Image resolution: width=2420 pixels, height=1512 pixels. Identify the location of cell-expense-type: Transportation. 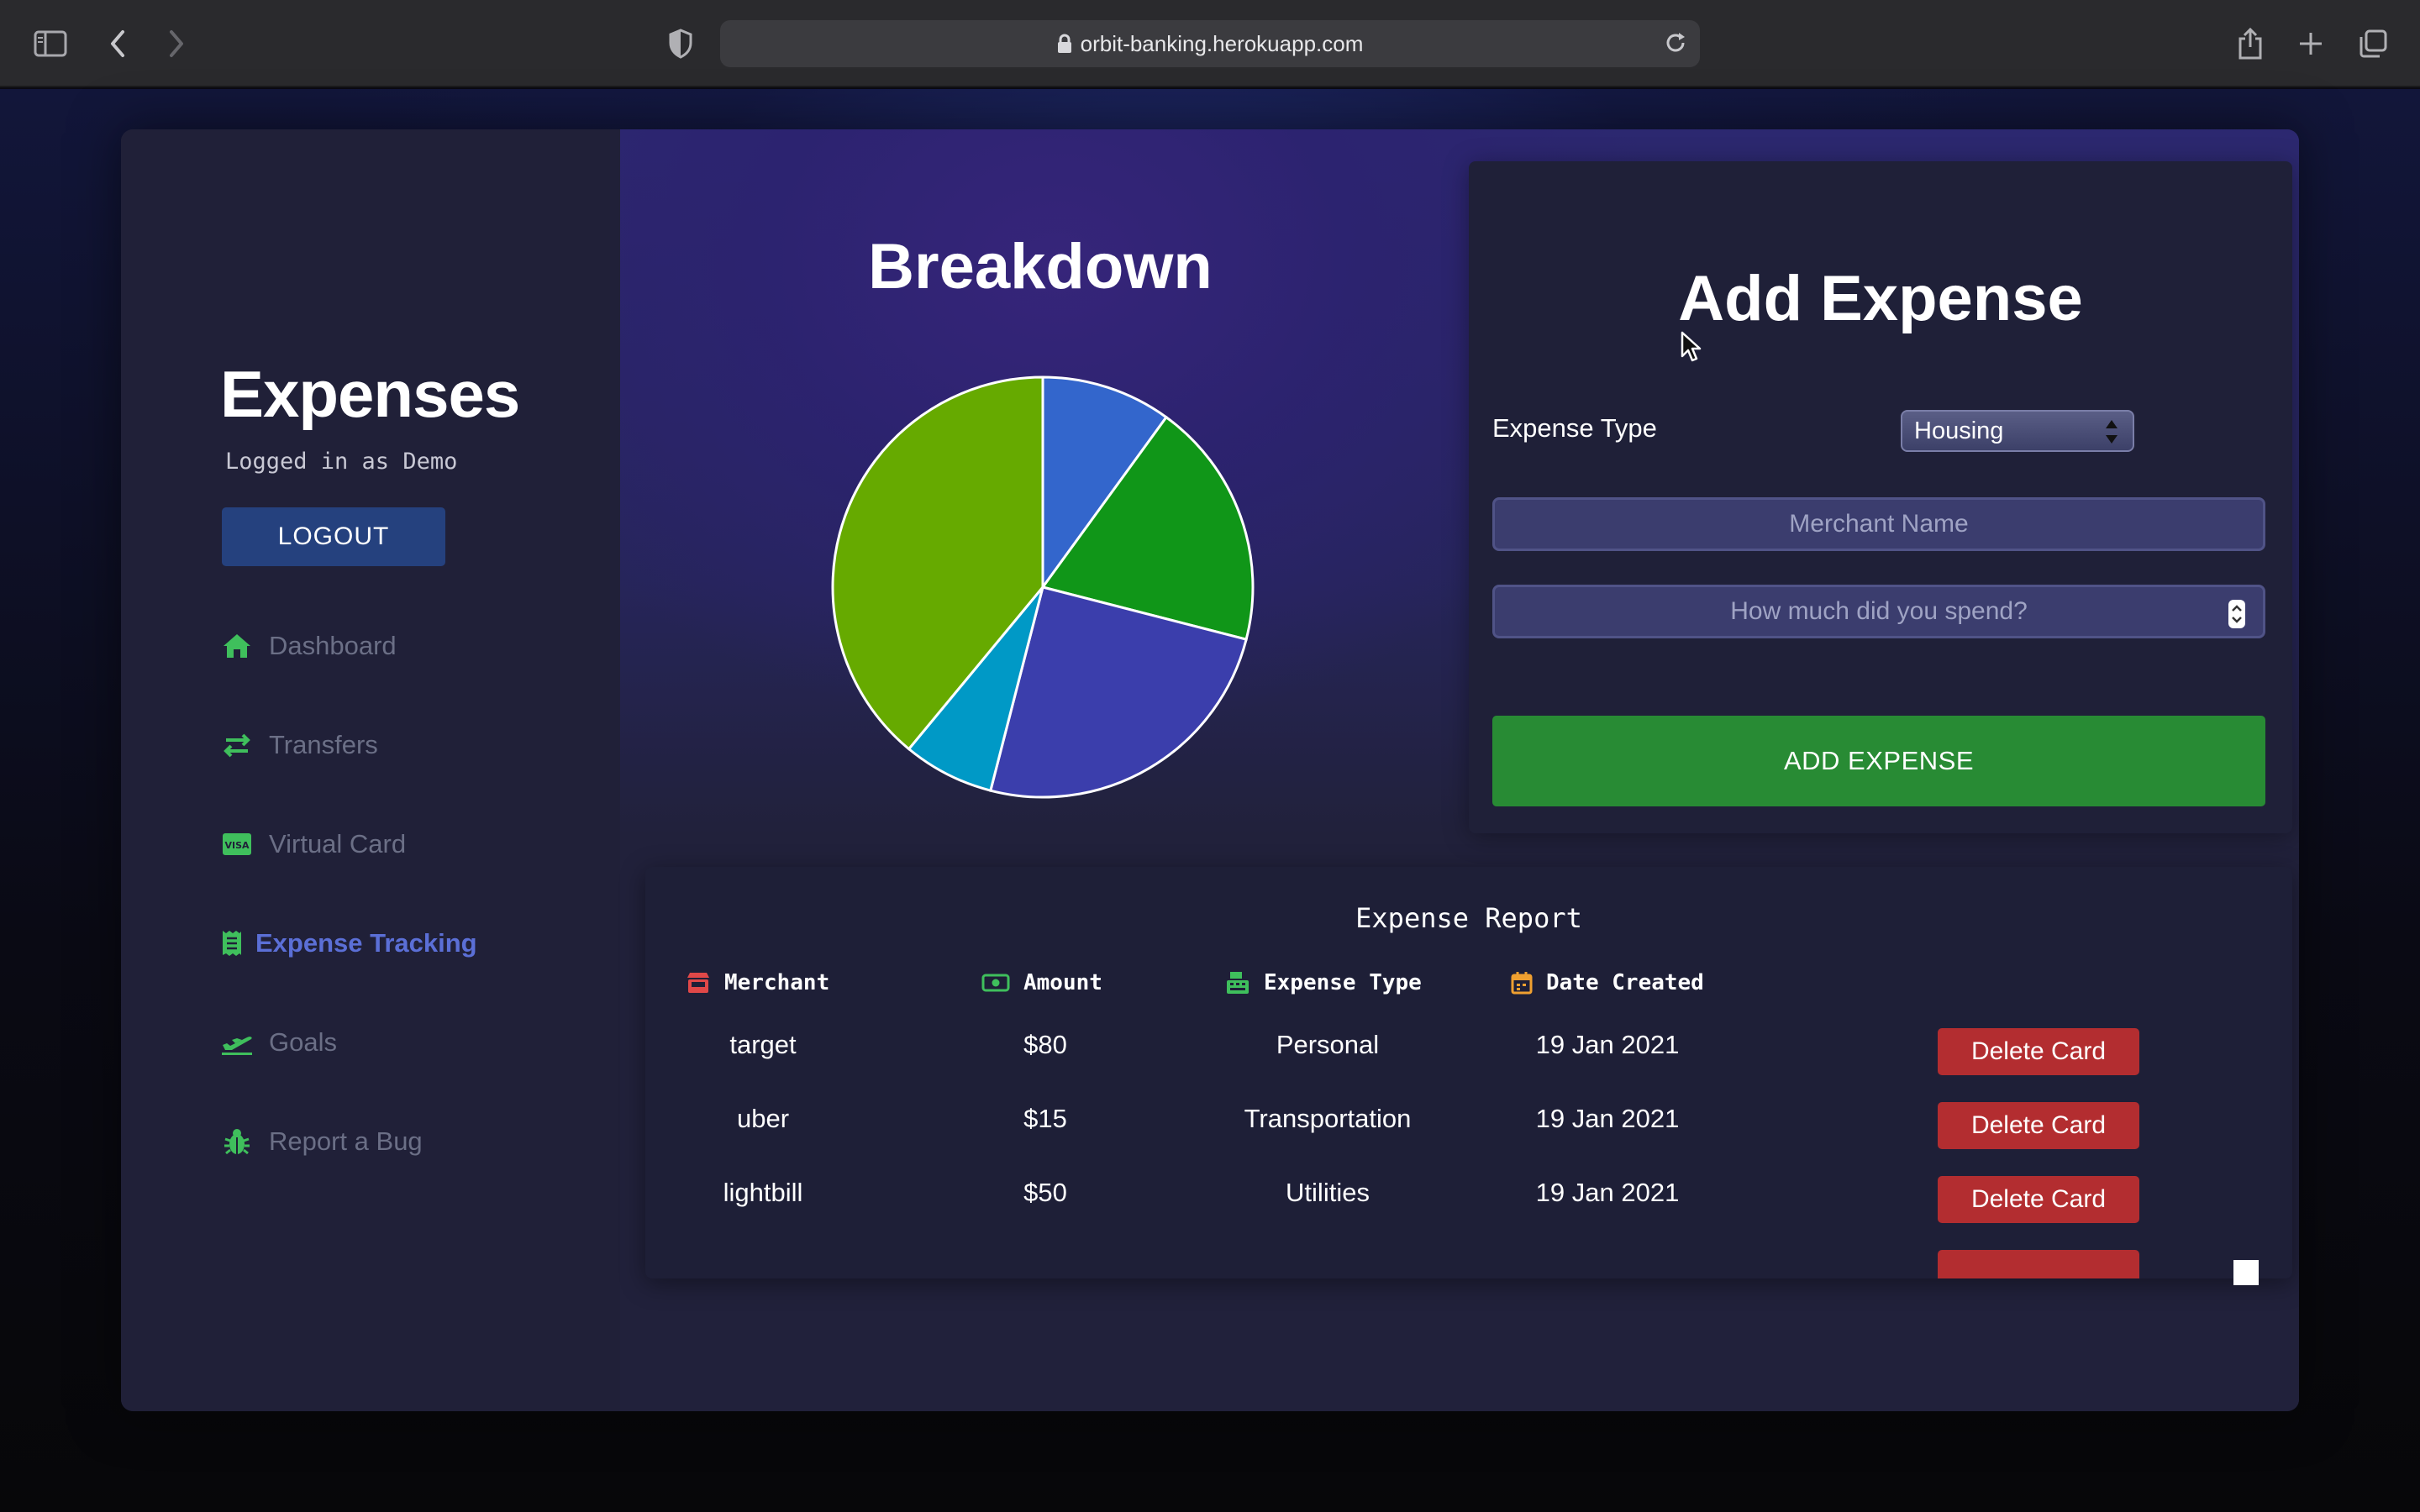
(1328, 1118).